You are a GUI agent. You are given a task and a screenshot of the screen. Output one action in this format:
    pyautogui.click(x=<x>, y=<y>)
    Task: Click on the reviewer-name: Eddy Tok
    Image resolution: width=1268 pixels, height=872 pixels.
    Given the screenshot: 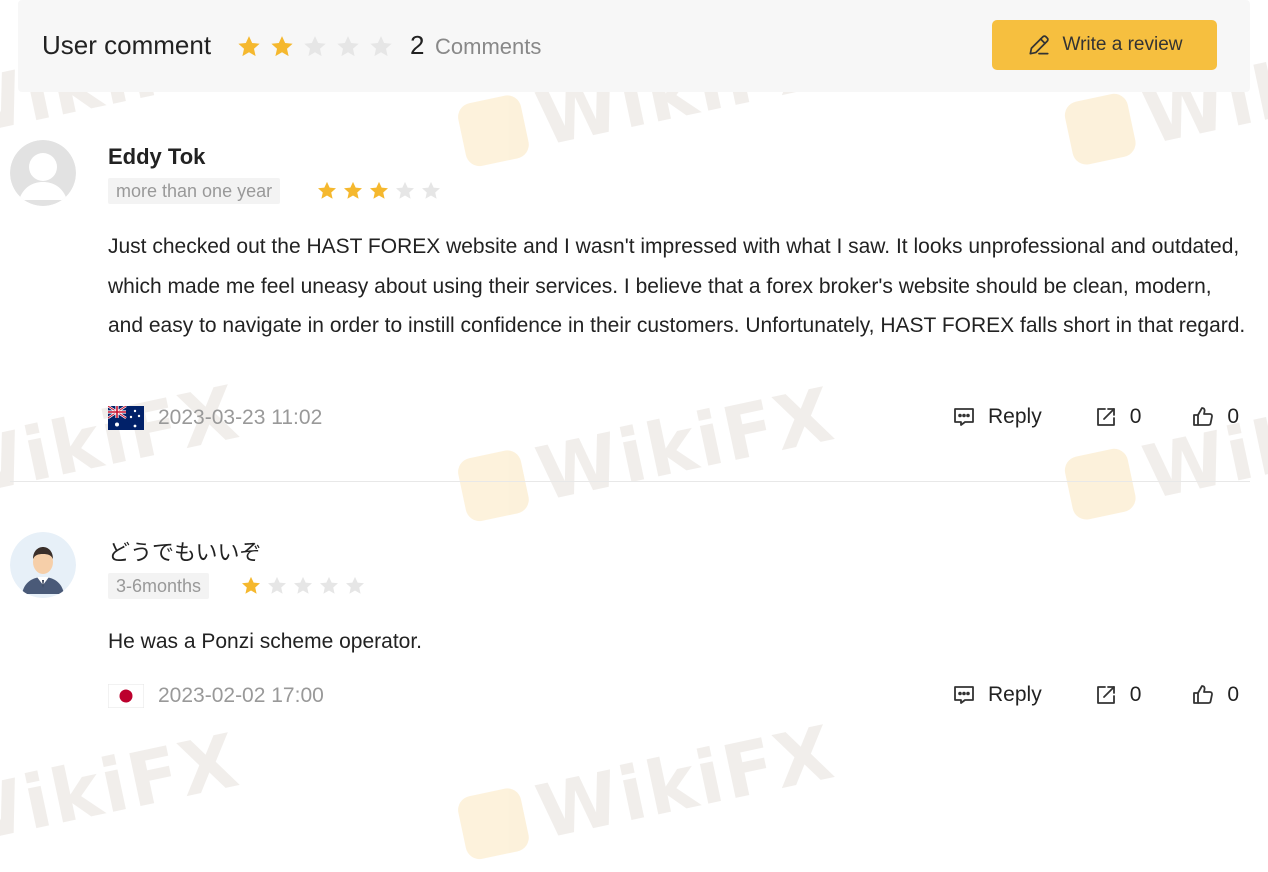 What is the action you would take?
    pyautogui.click(x=156, y=157)
    